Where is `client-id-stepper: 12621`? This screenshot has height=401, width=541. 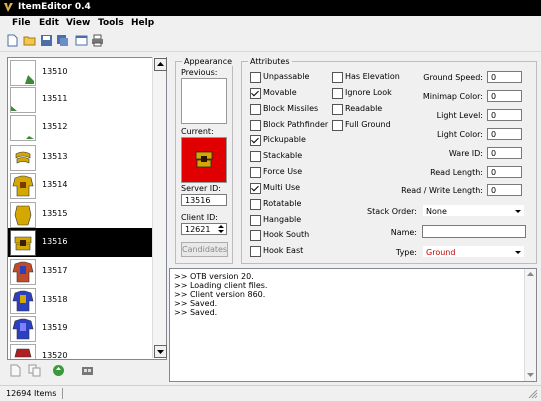 client-id-stepper: 12621 is located at coordinates (204, 229).